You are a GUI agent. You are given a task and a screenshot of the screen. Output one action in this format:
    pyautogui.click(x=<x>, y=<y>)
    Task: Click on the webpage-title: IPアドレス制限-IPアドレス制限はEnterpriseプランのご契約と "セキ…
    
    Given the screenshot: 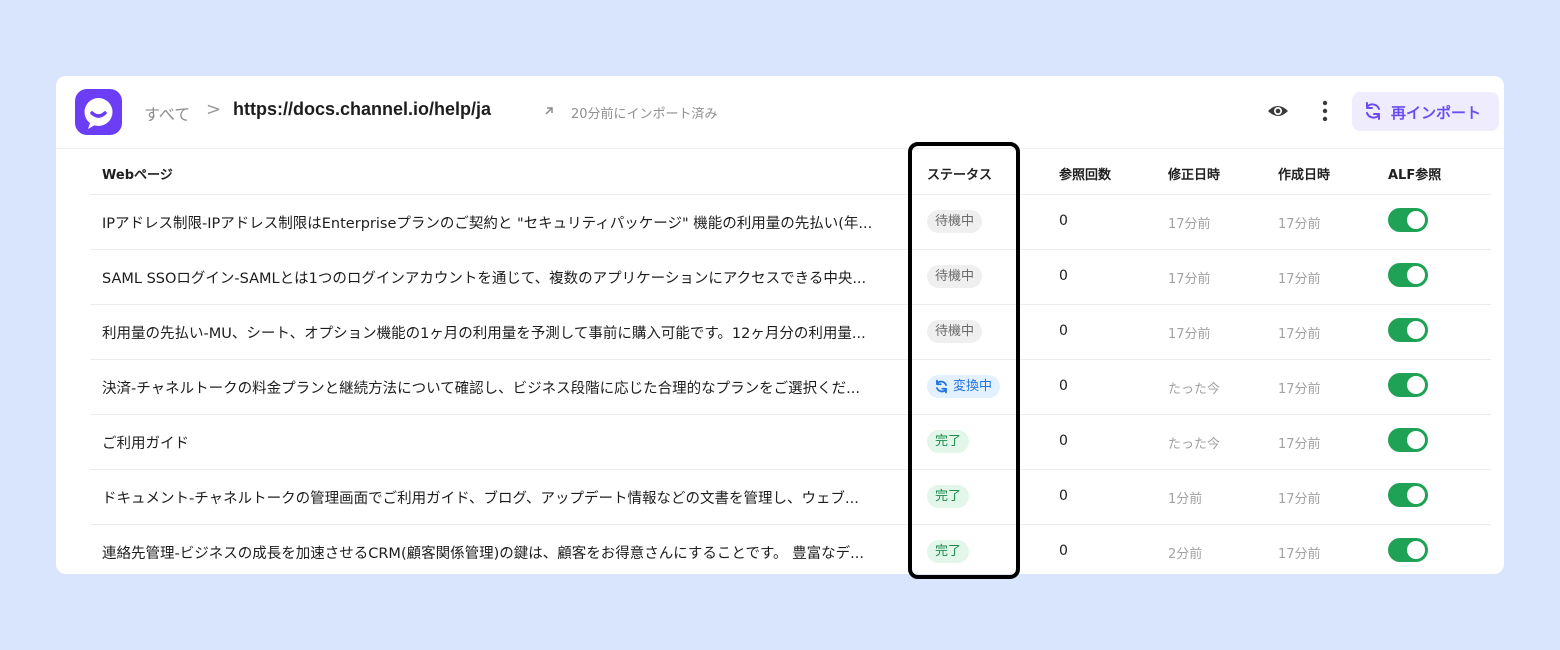 What is the action you would take?
    pyautogui.click(x=499, y=222)
    